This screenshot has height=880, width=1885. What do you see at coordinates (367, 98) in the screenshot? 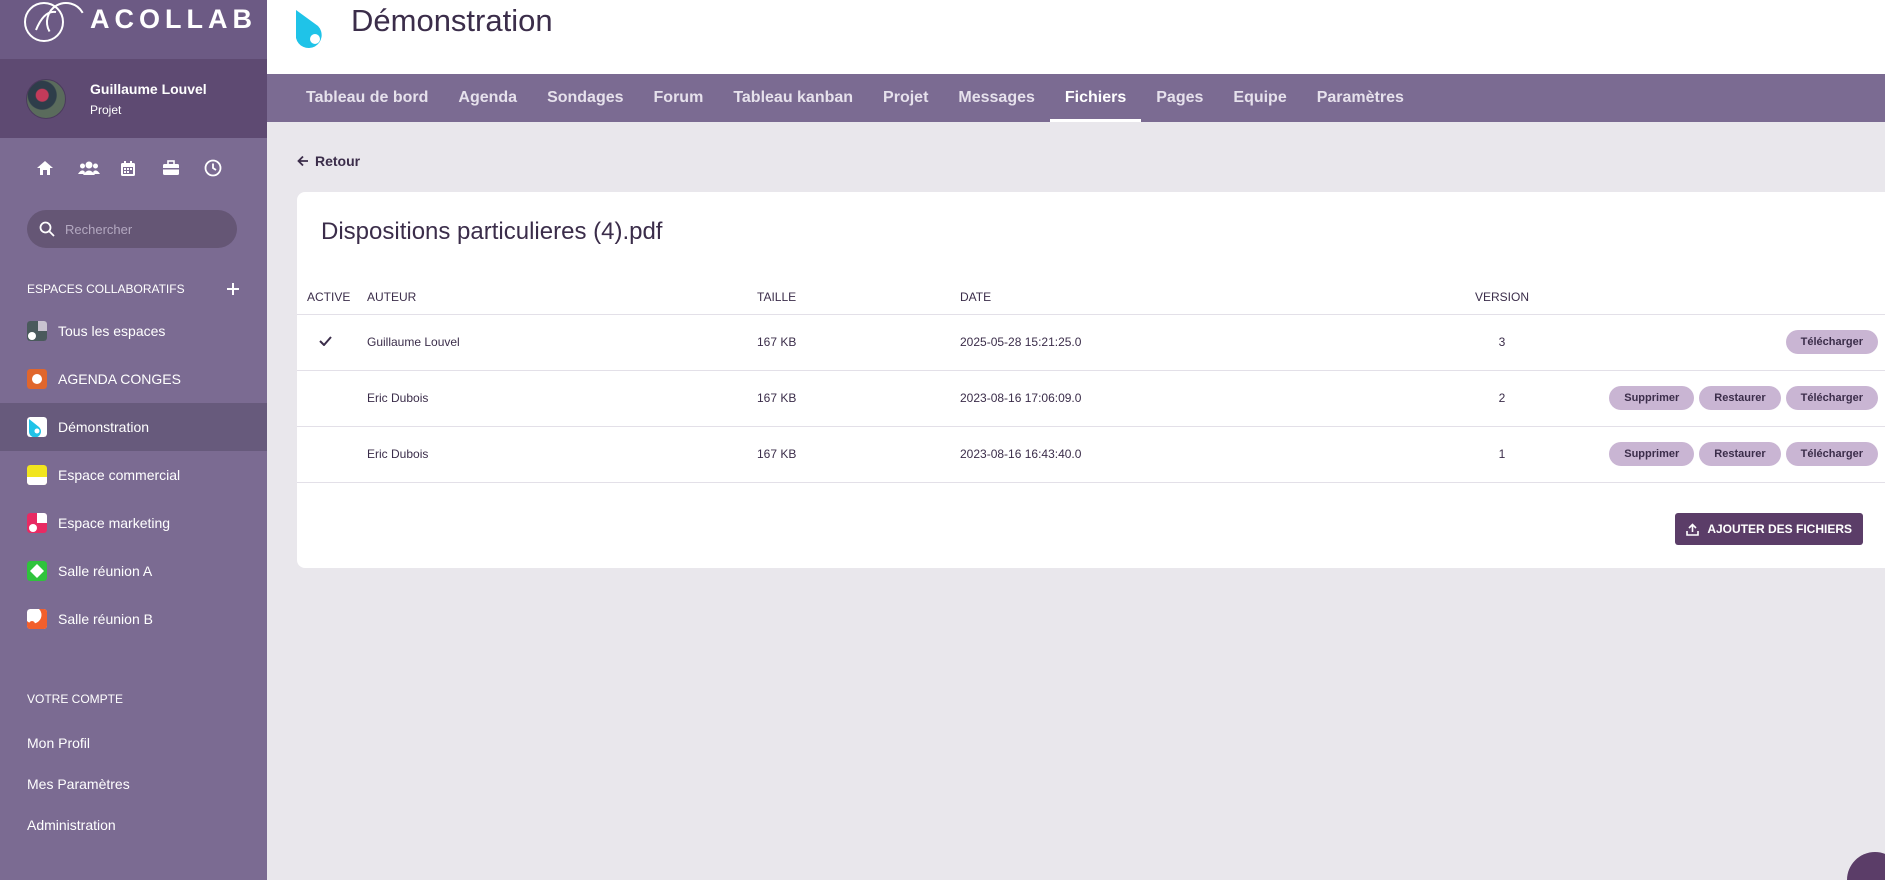
I see `tab-tableau-de-bord: Tableau de bord` at bounding box center [367, 98].